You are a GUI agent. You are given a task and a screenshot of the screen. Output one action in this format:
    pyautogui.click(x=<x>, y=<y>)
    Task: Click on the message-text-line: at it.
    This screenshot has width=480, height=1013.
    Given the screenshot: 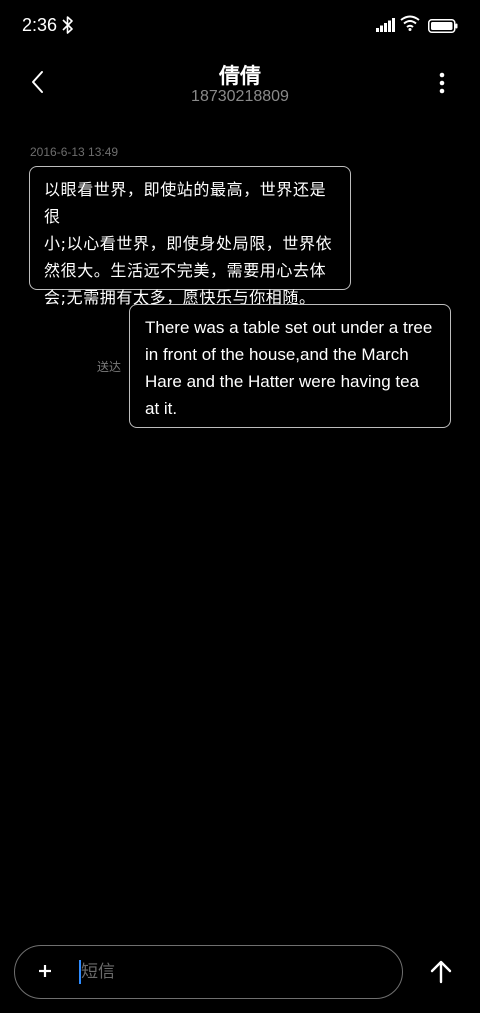 What is the action you would take?
    pyautogui.click(x=161, y=408)
    